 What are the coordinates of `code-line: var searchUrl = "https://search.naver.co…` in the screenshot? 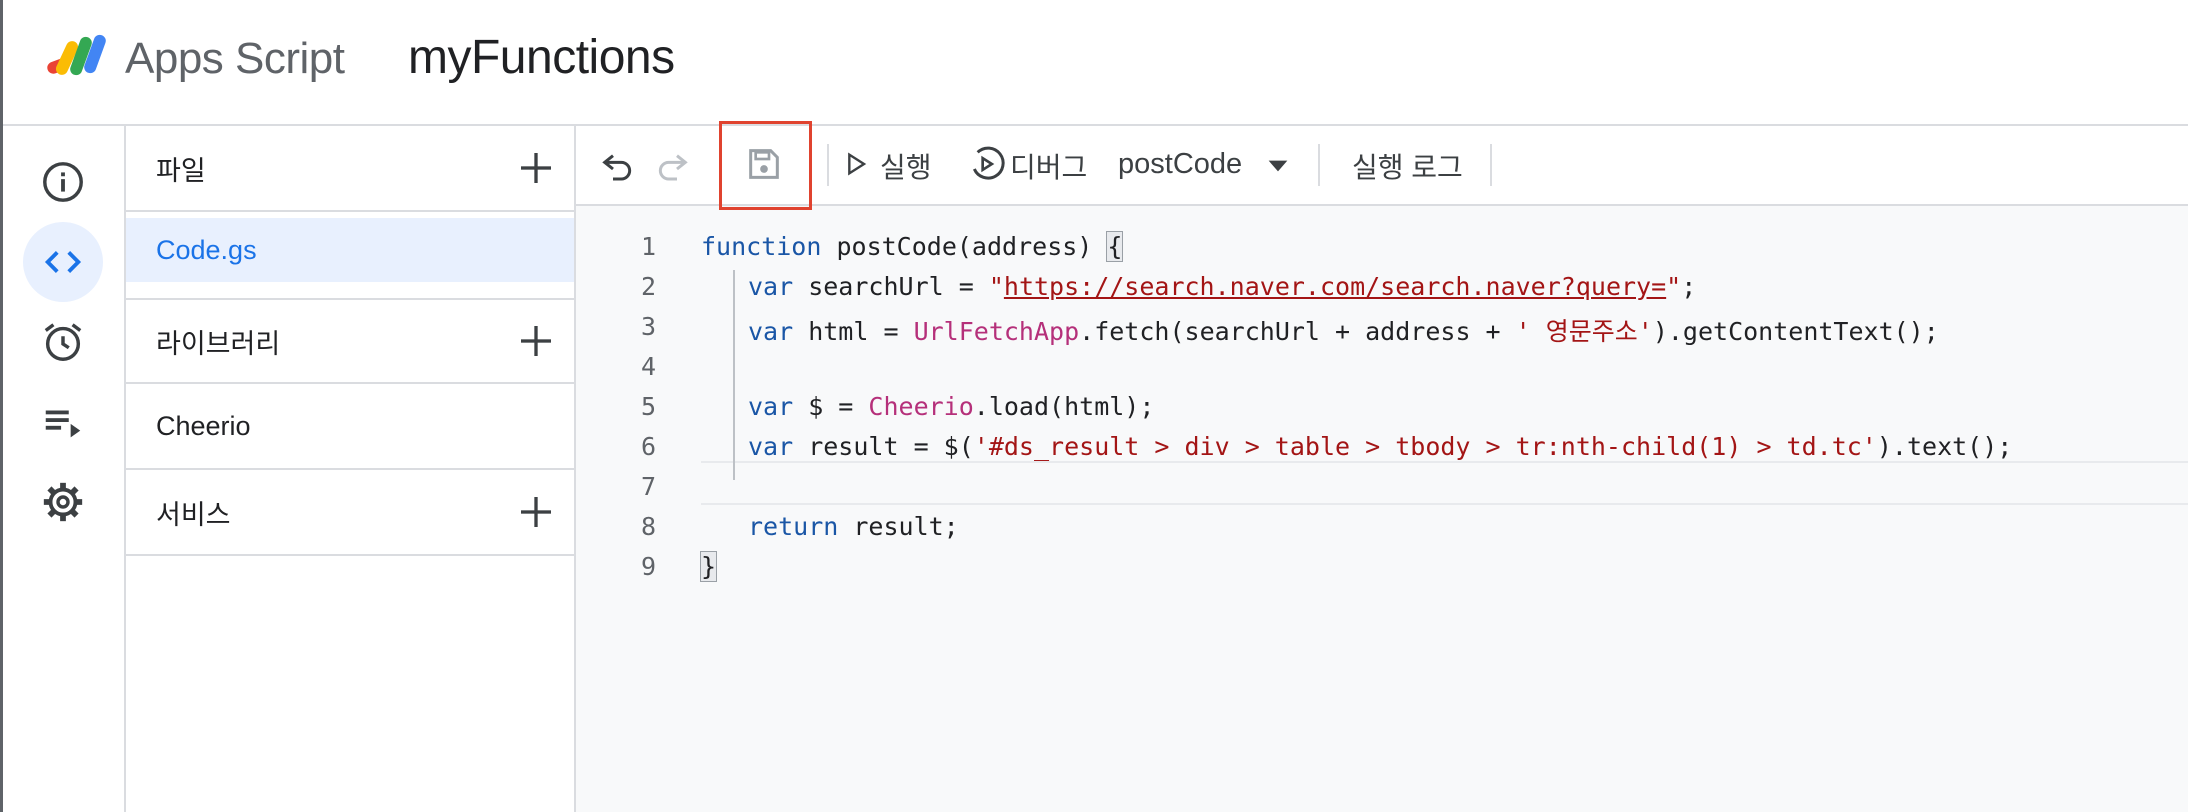 It's located at (1222, 286).